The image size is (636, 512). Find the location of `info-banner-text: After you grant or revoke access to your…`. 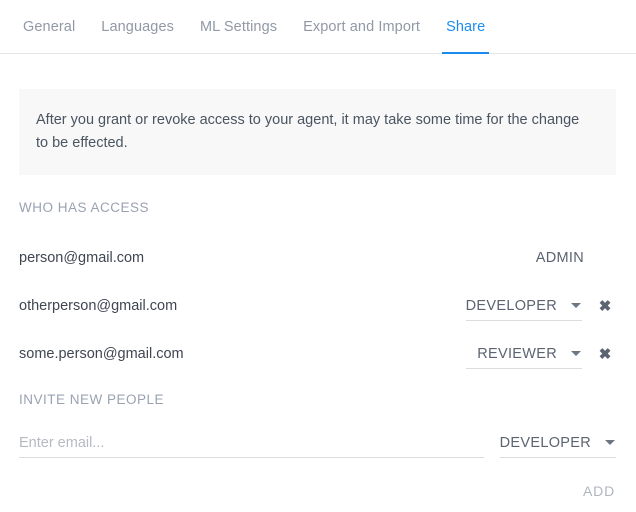

info-banner-text: After you grant or revoke access to your… is located at coordinates (308, 131).